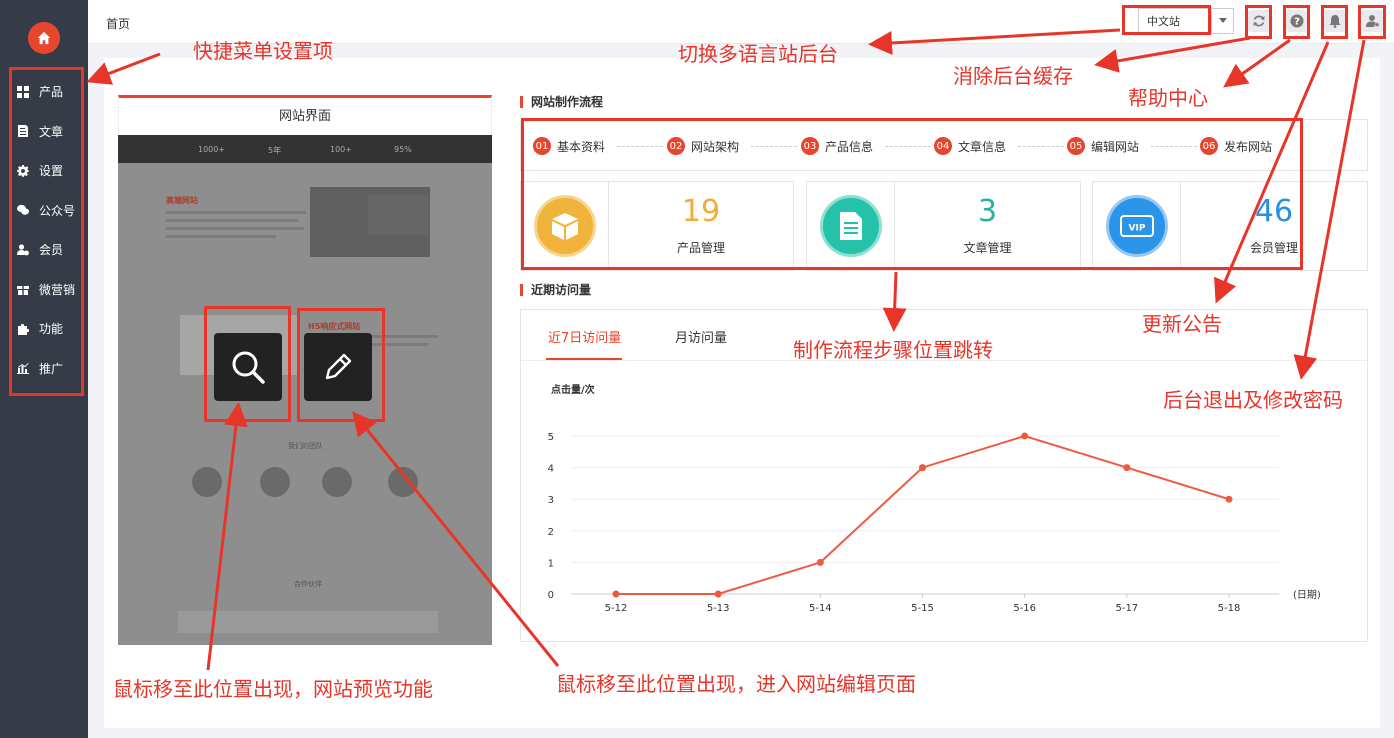  Describe the element at coordinates (46, 231) in the screenshot. I see `highlight-sidebar-menu` at that location.